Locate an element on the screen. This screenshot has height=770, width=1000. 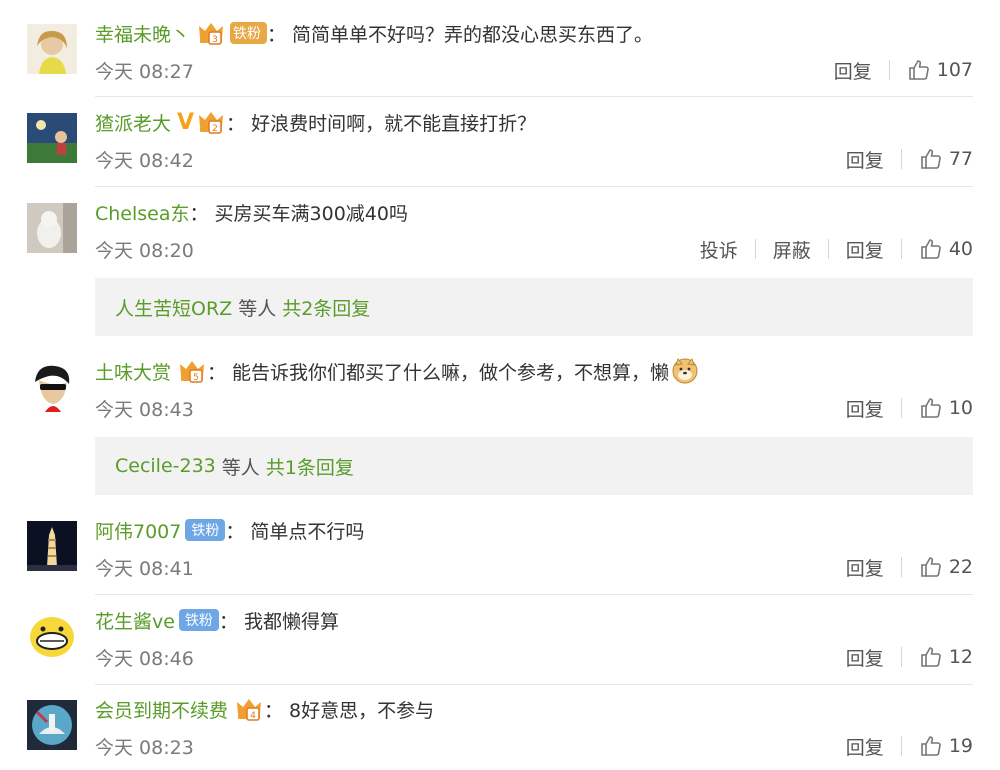
svg-text: 2 is located at coordinates (215, 129).